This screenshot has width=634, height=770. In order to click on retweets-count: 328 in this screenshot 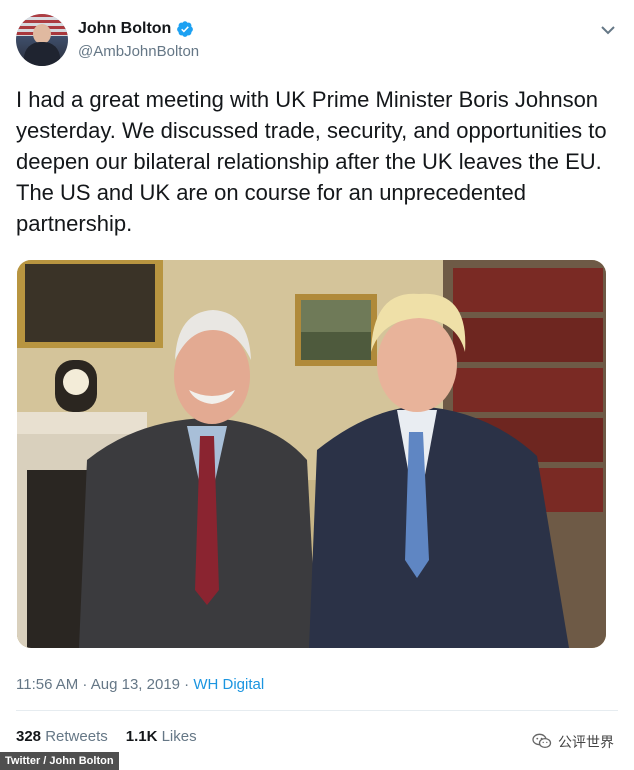, I will do `click(29, 736)`.